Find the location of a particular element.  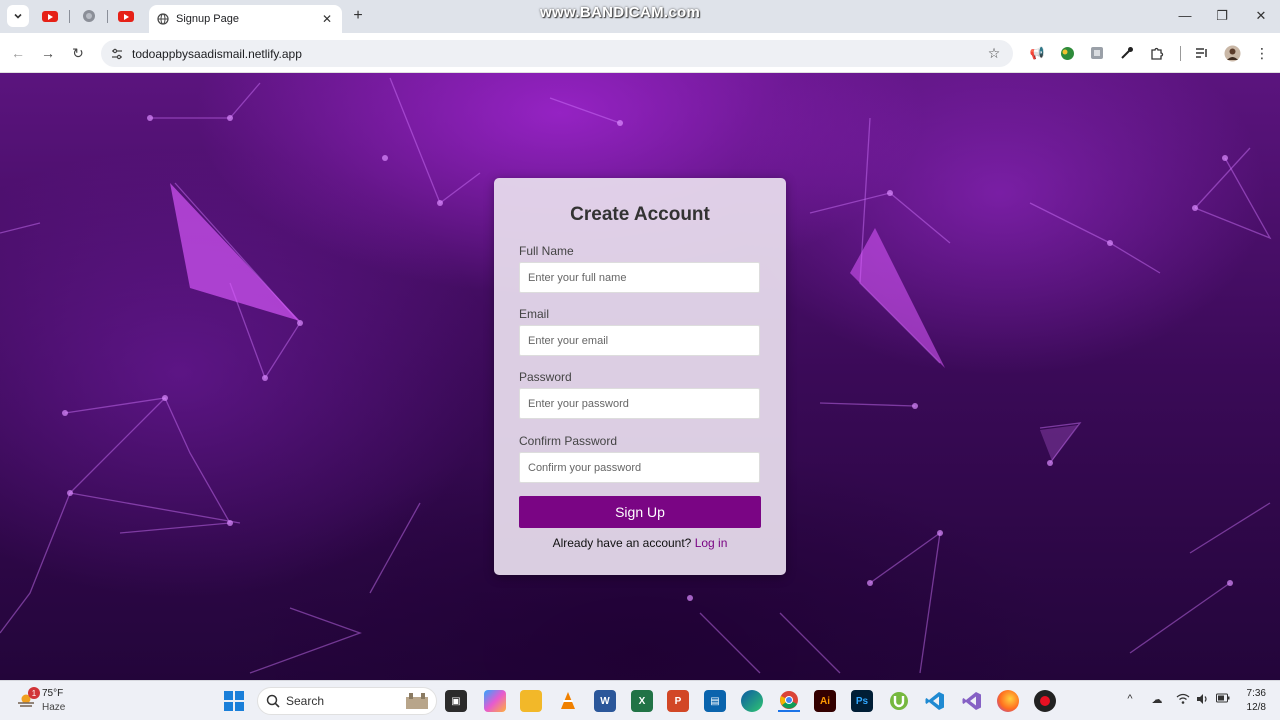

eyedropper-icon is located at coordinates (1127, 53).